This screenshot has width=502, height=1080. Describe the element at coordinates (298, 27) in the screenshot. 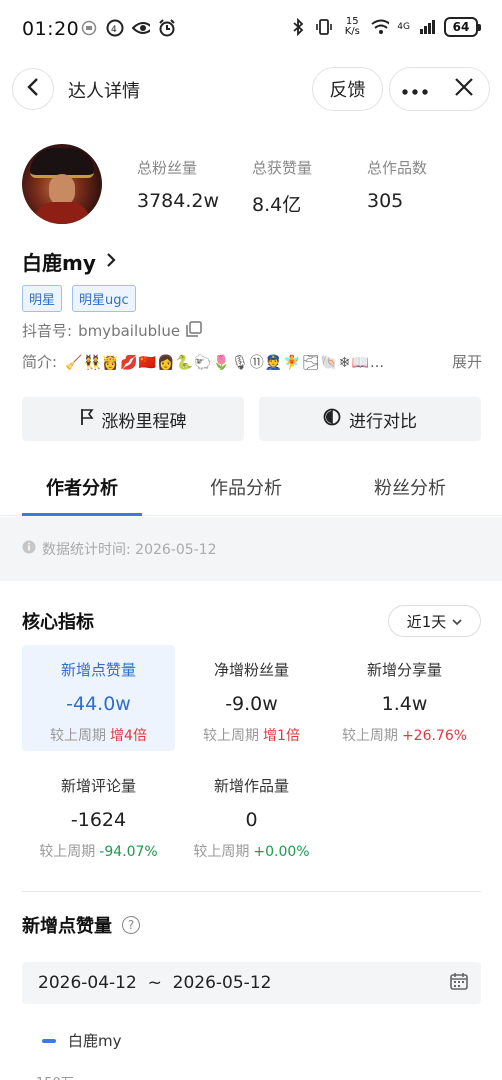

I see `bluetooth-icon` at that location.